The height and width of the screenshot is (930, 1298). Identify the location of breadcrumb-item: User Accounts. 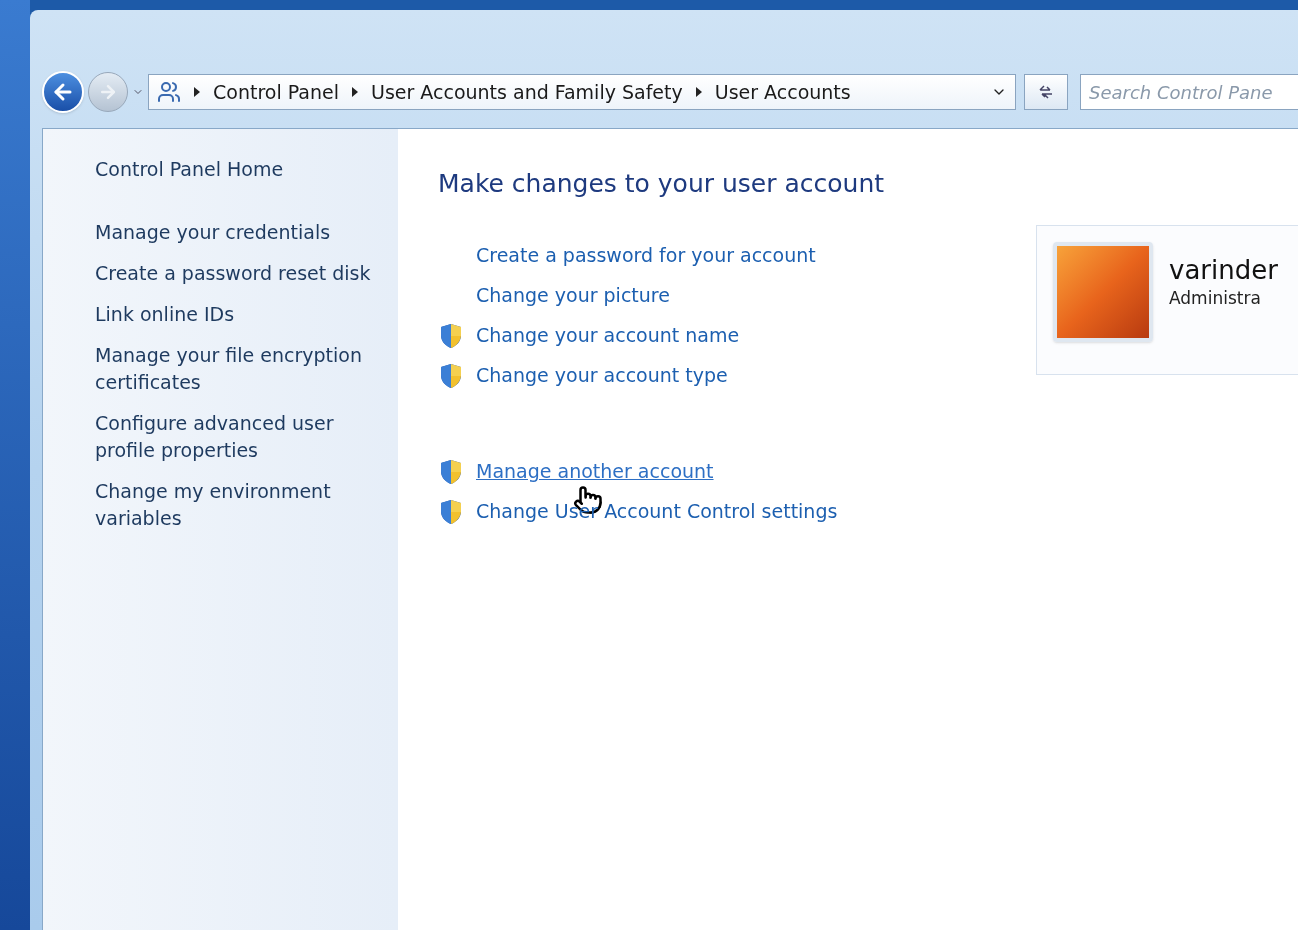
(782, 92).